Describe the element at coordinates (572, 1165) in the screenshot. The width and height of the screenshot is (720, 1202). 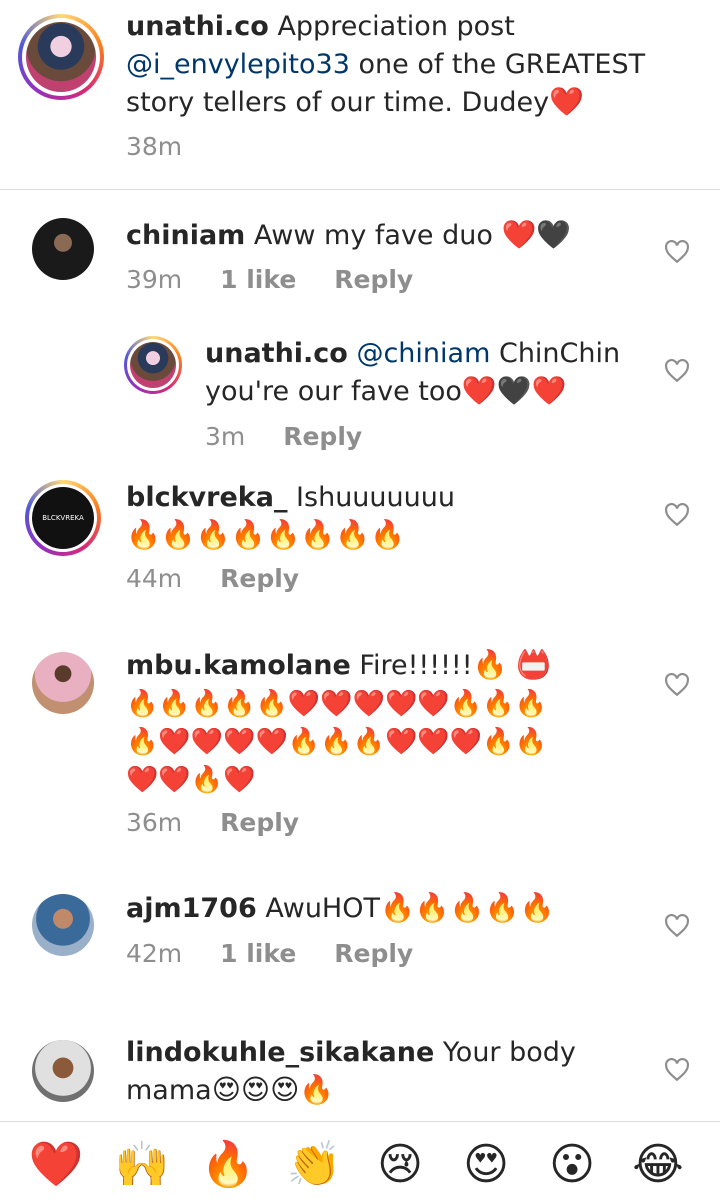
I see `reaction-surprised-face-icon: 😮` at that location.